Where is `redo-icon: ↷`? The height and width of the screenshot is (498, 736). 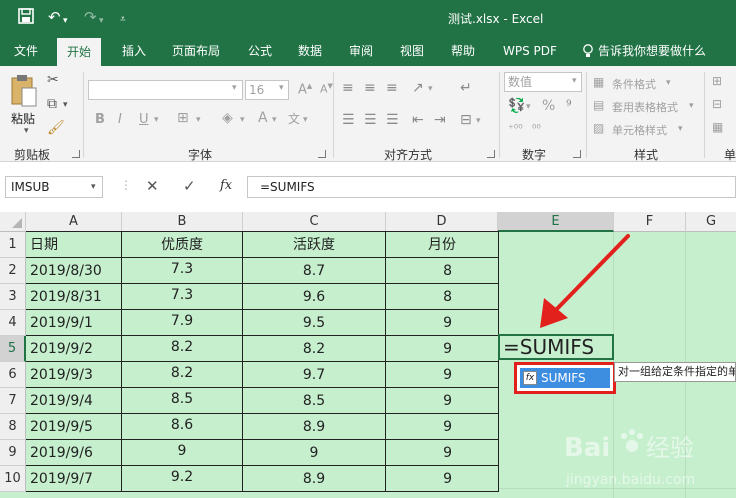
redo-icon: ↷ is located at coordinates (90, 17).